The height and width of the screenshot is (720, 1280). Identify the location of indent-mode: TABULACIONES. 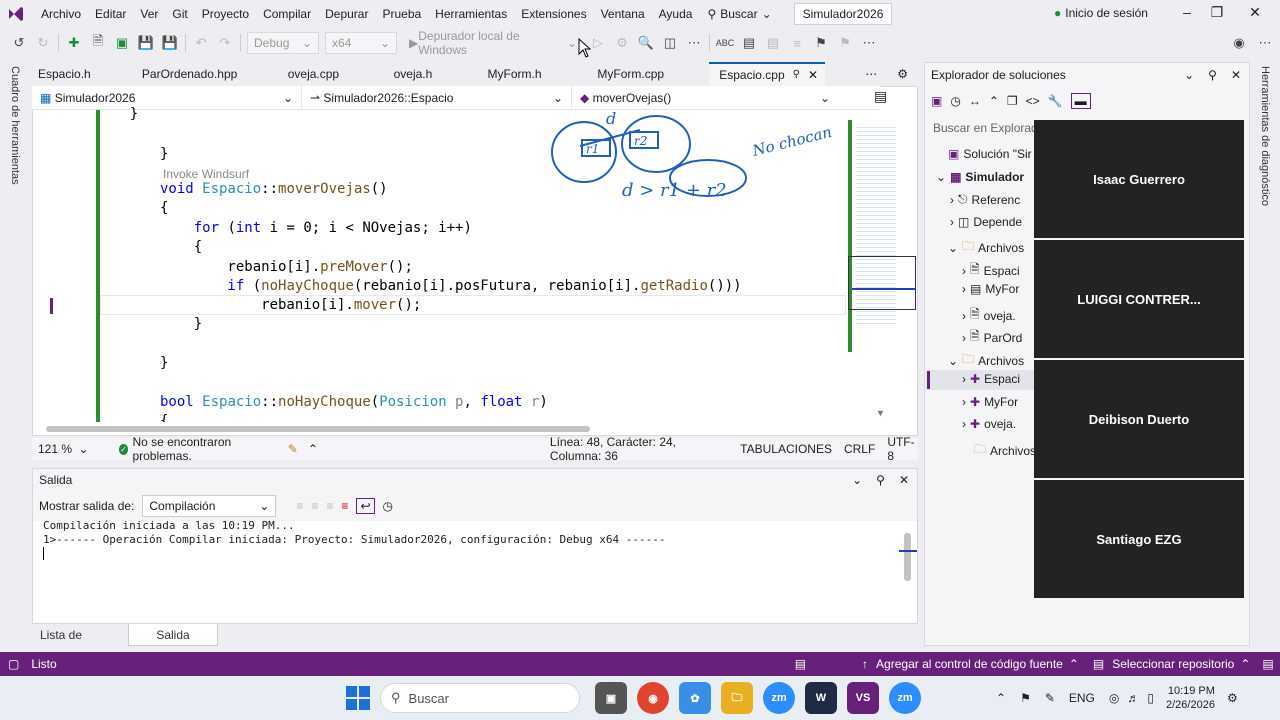
(786, 449).